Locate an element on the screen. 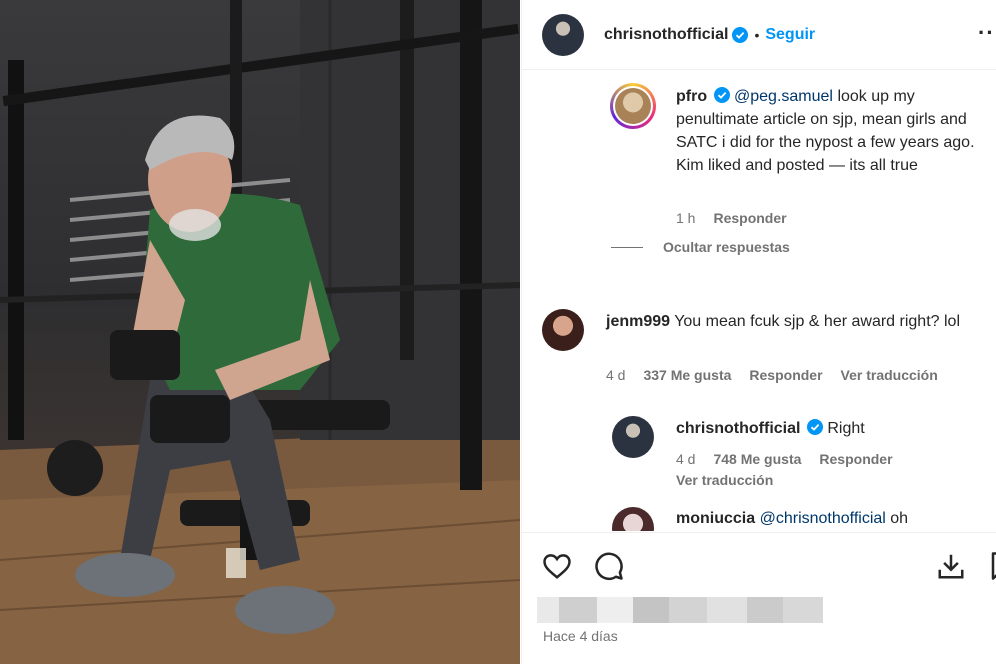 The width and height of the screenshot is (996, 664). like-count: 748 Me gusta is located at coordinates (757, 459).